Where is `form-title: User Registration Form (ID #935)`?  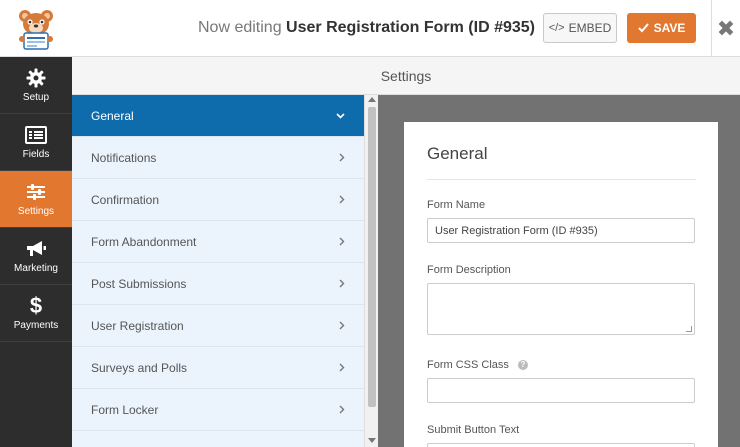 form-title: User Registration Form (ID #935) is located at coordinates (410, 27).